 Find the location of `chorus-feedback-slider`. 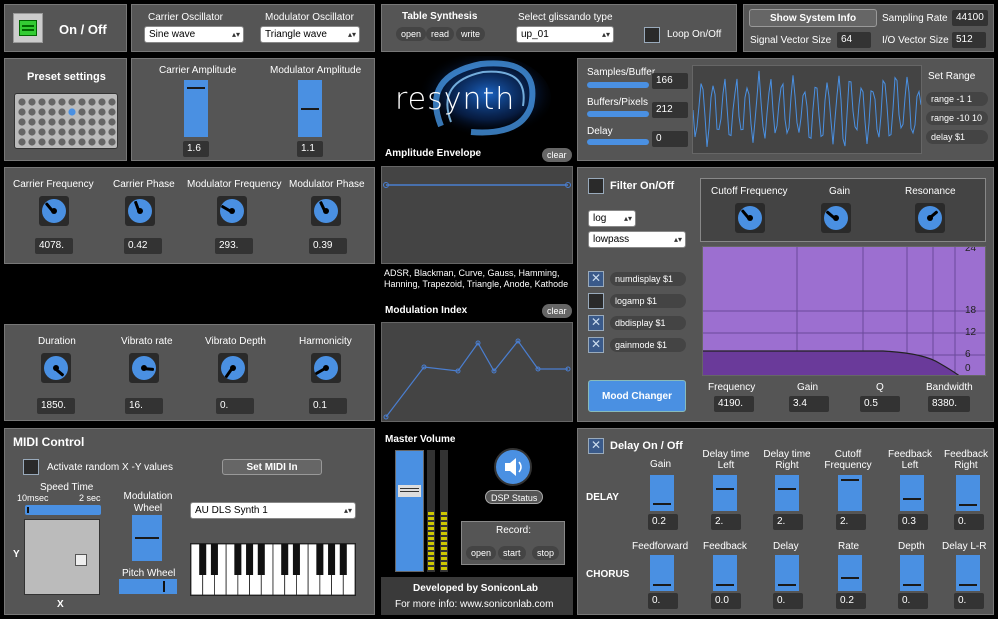

chorus-feedback-slider is located at coordinates (725, 573).